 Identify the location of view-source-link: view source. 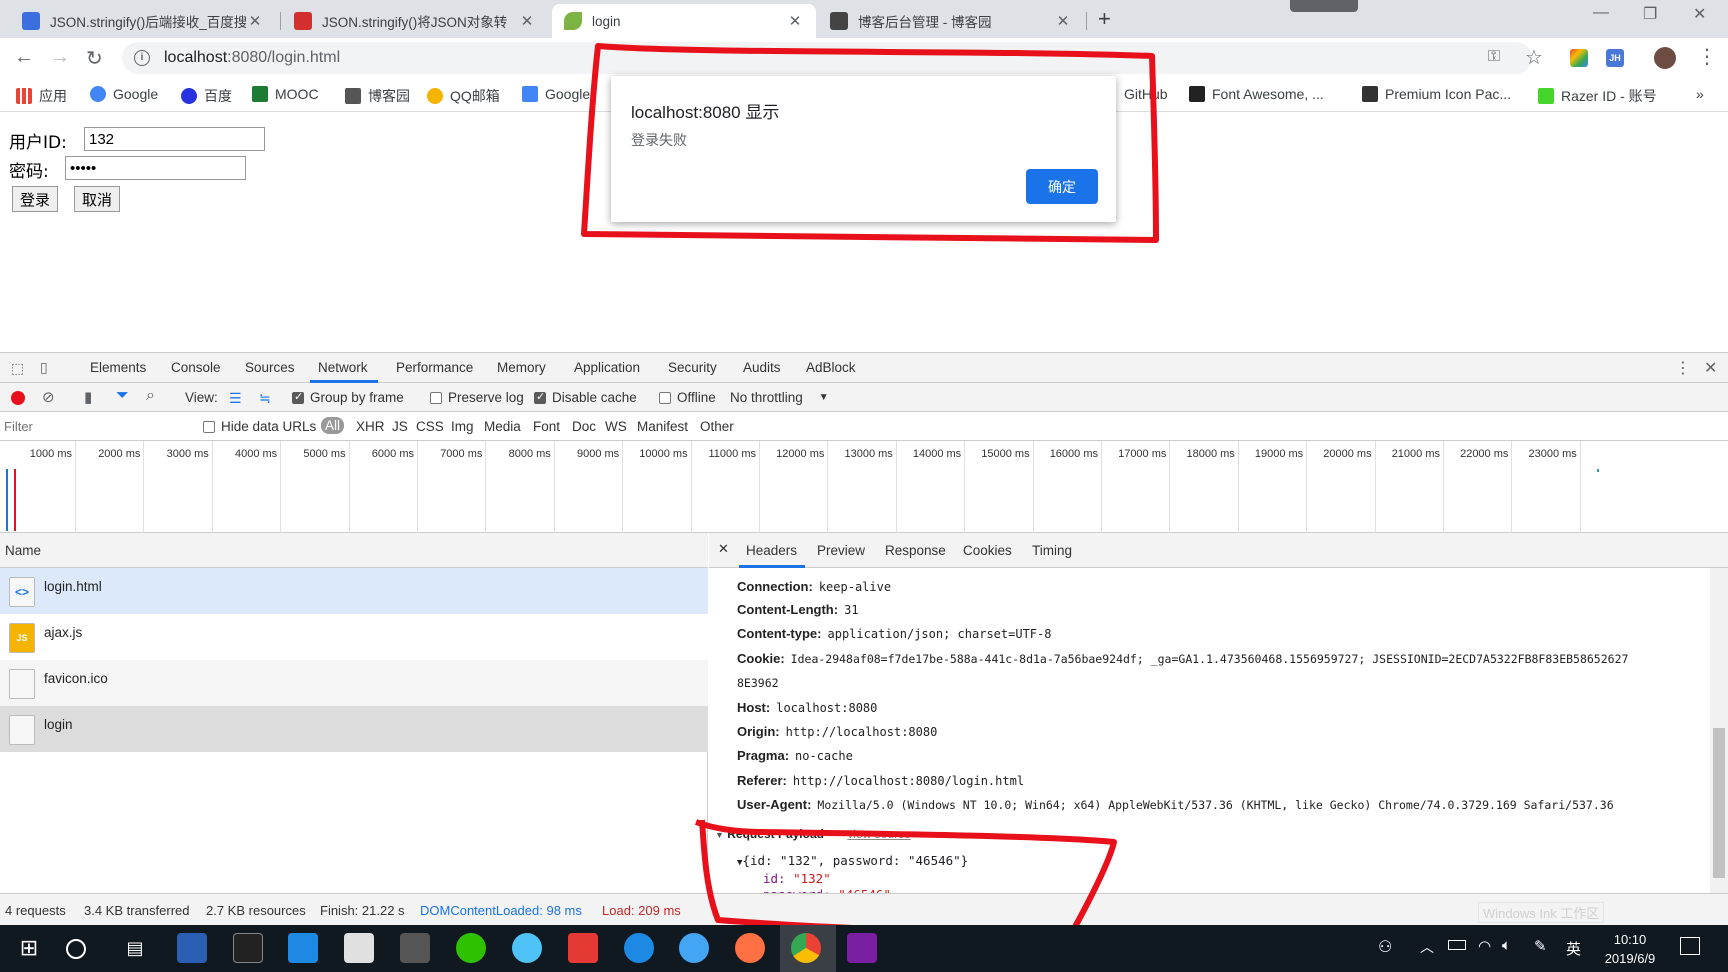
(878, 834).